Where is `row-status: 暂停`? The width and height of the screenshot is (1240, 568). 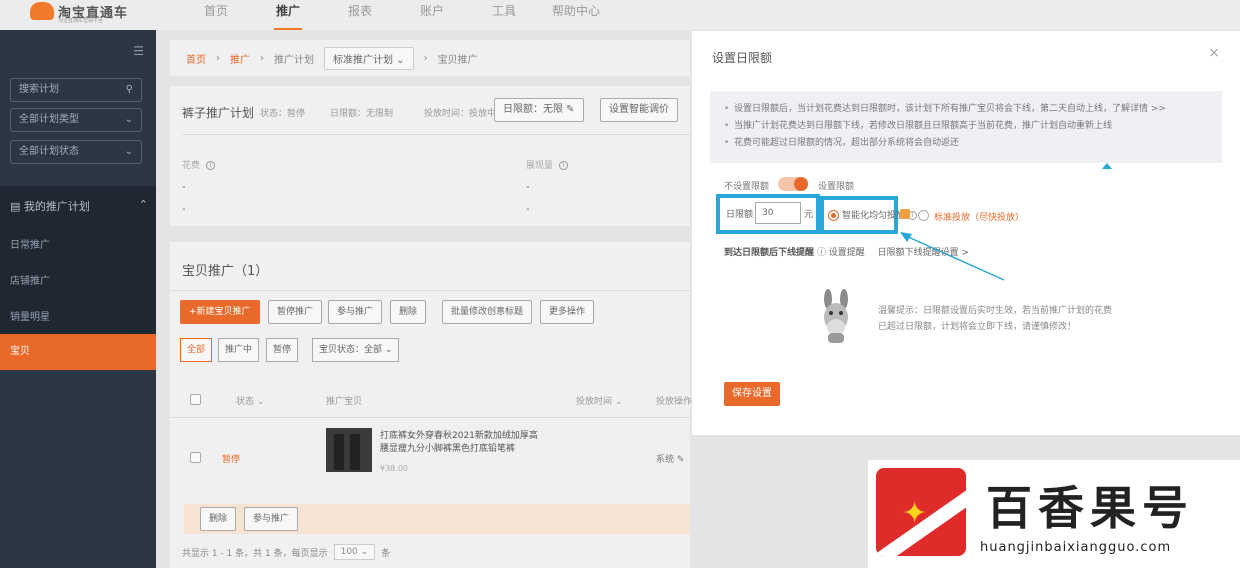
row-status: 暂停 is located at coordinates (231, 460).